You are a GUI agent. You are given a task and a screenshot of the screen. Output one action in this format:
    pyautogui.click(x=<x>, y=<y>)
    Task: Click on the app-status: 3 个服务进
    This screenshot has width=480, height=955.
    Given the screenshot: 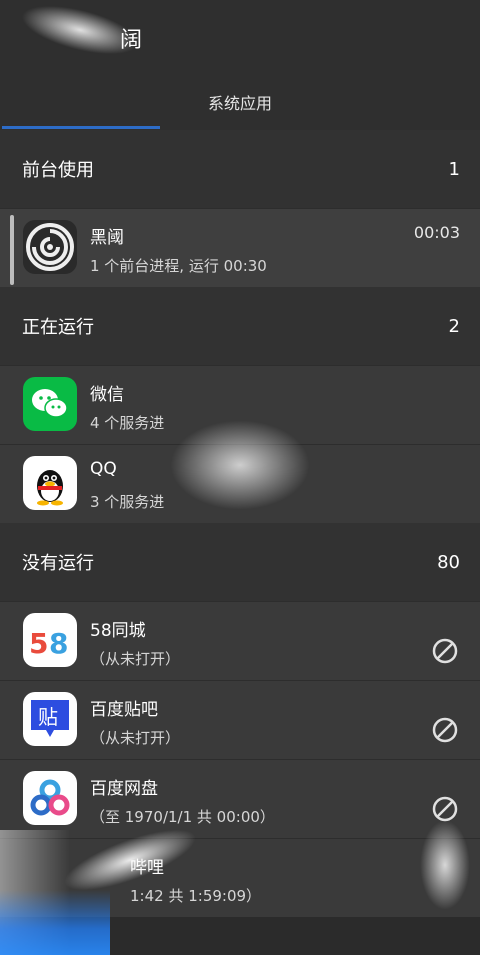 What is the action you would take?
    pyautogui.click(x=127, y=502)
    